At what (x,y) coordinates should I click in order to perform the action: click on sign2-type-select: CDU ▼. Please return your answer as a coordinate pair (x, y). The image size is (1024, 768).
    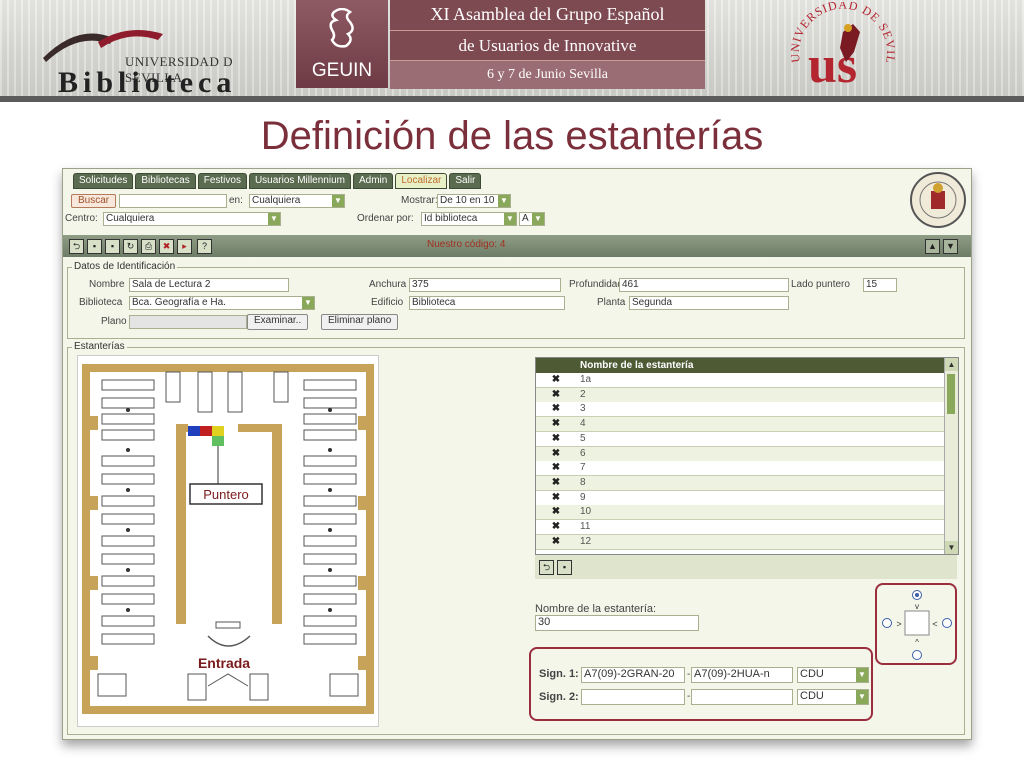
    Looking at the image, I should click on (833, 697).